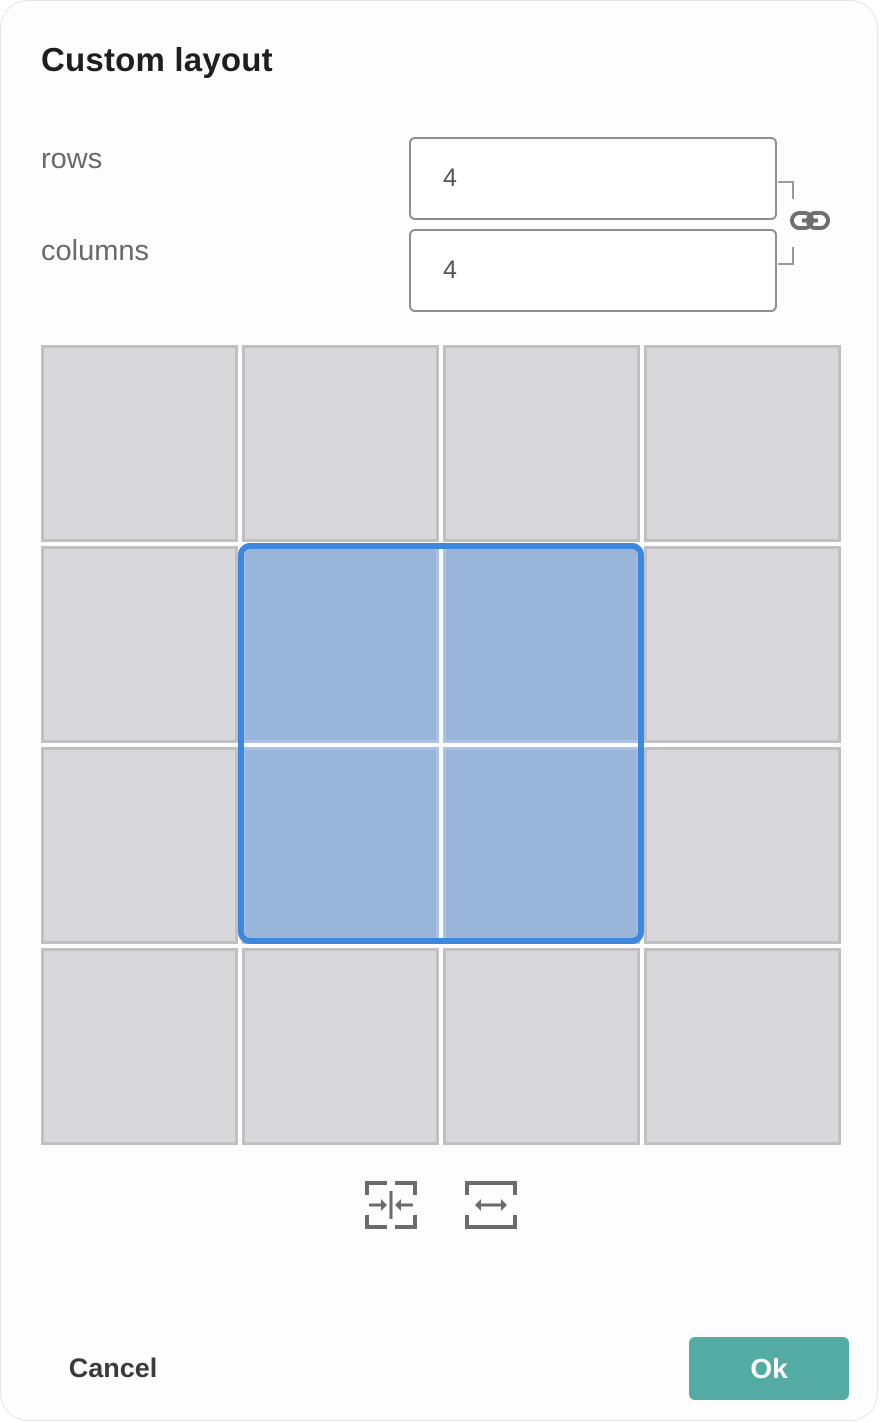  I want to click on columns-input, so click(593, 270).